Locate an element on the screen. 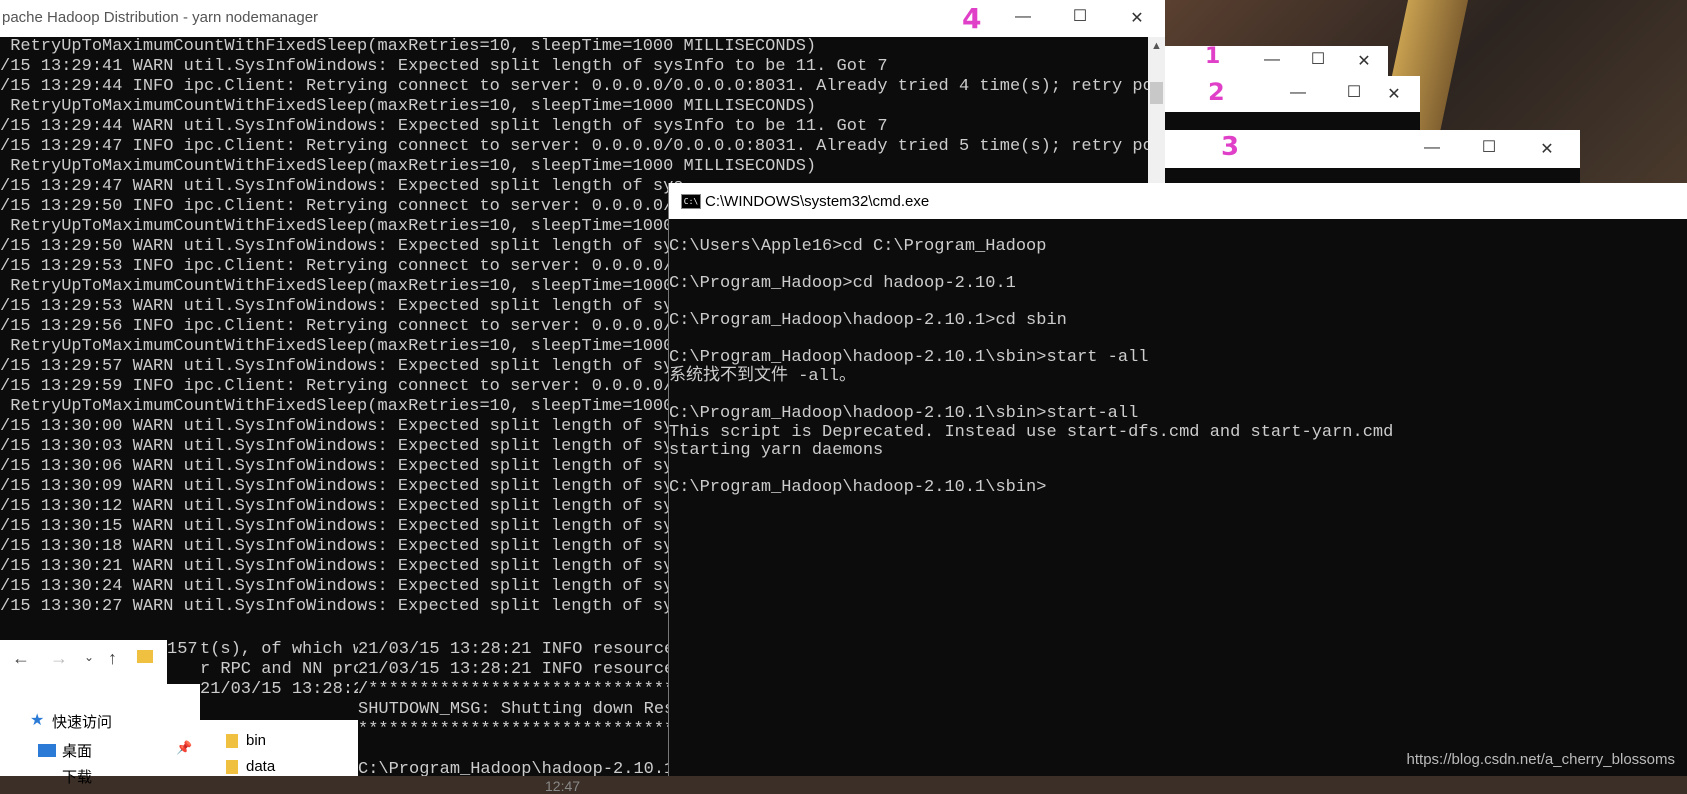  terminal-line: 系统找不到文件 -all。 is located at coordinates (763, 376).